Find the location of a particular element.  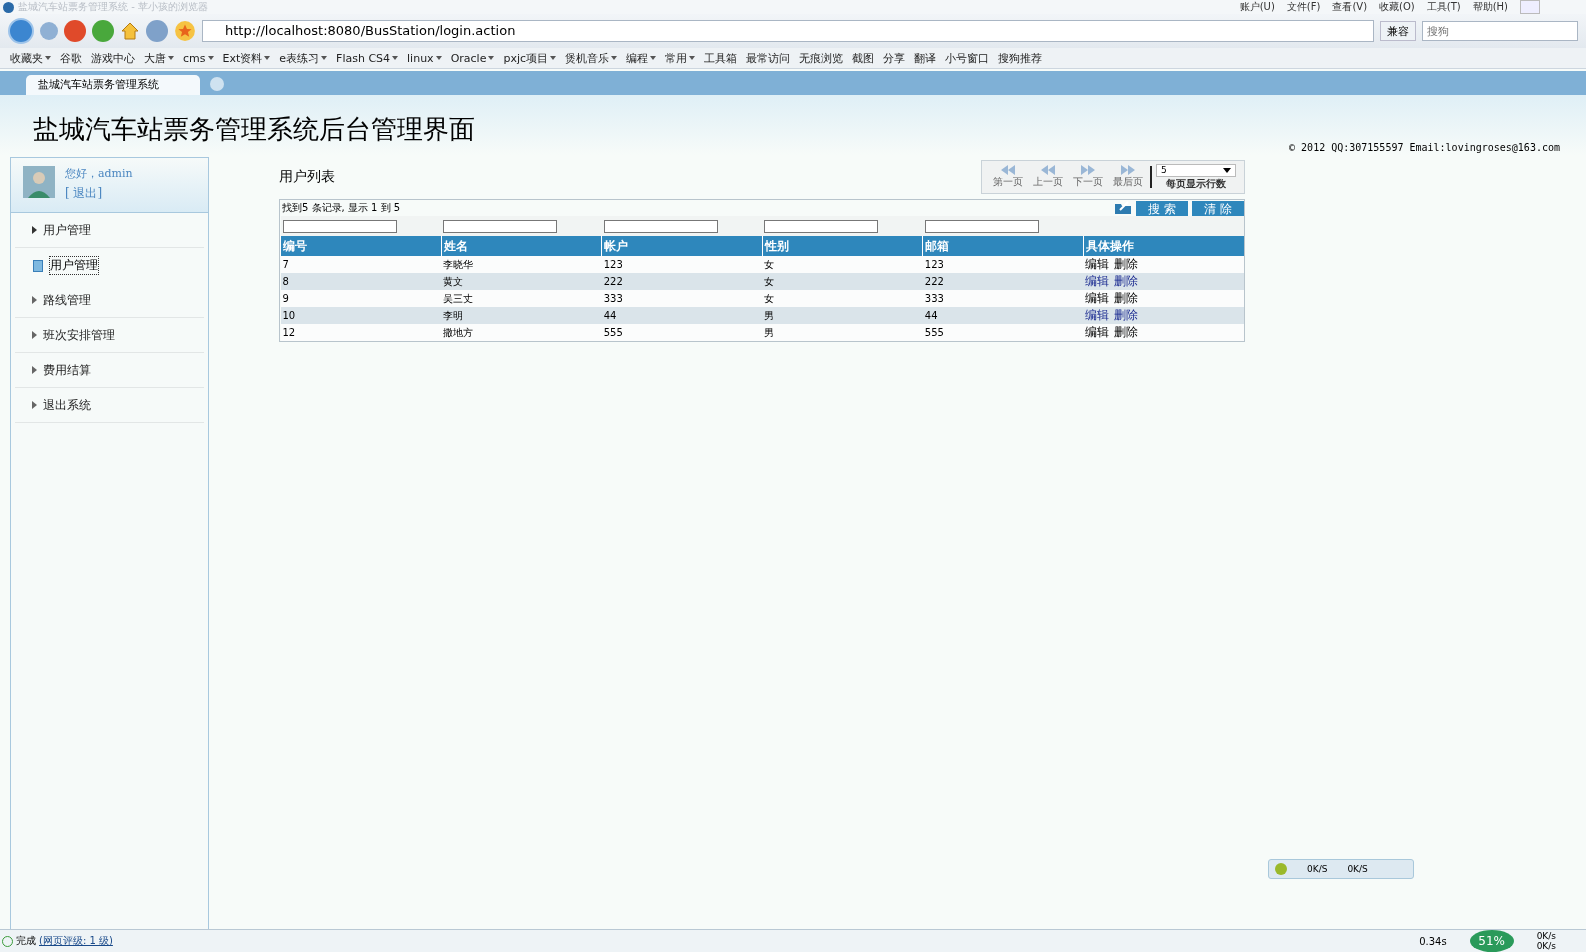

folder-icon is located at coordinates (1123, 208).